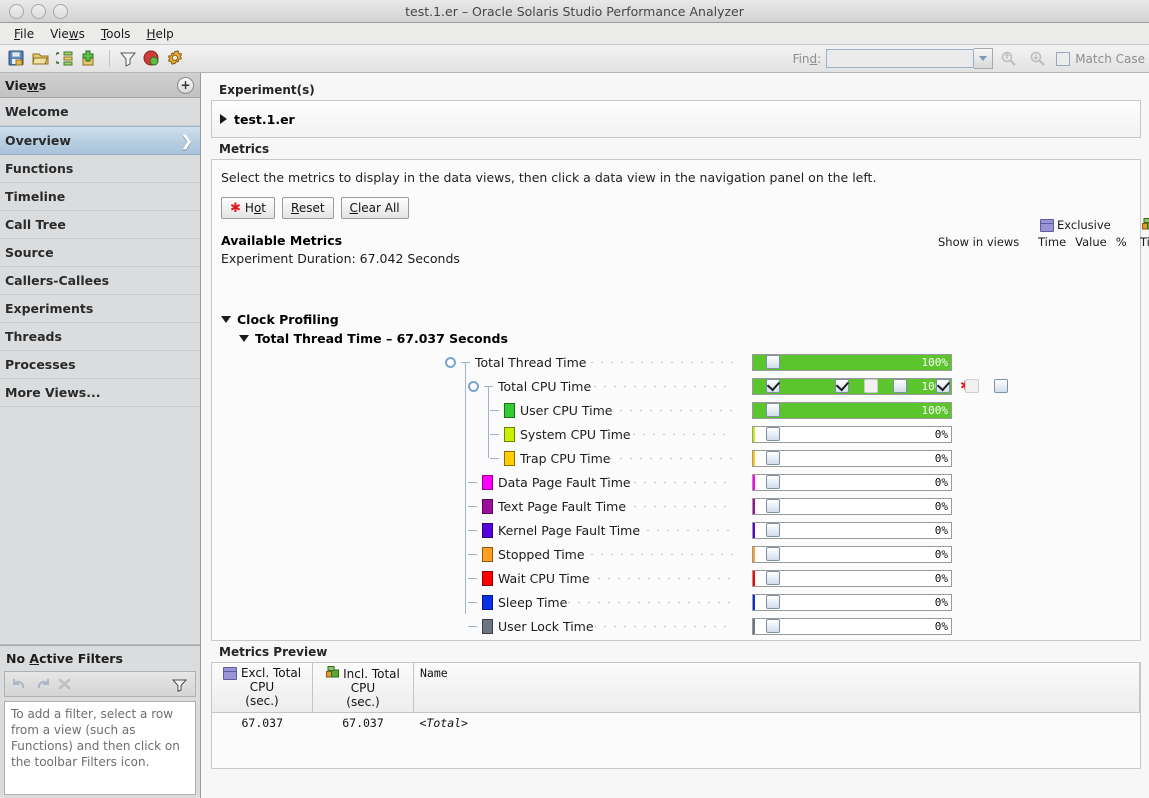 Image resolution: width=1149 pixels, height=798 pixels. Describe the element at coordinates (128, 58) in the screenshot. I see `filters-icon` at that location.